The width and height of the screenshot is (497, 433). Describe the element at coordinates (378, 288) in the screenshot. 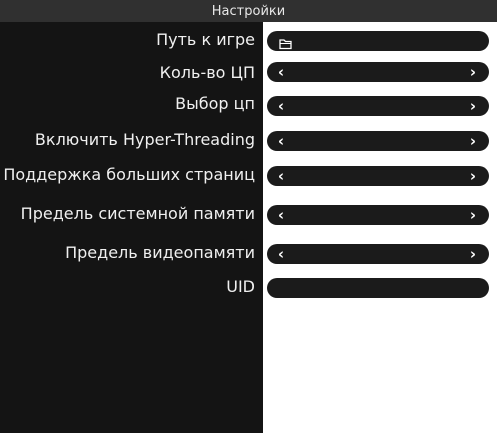

I see `uid-field` at that location.